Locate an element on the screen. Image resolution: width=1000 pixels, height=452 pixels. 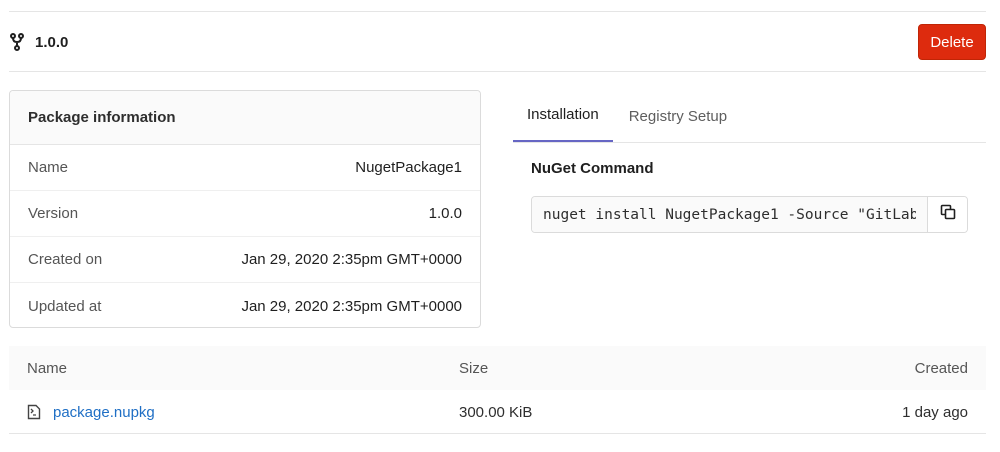
installation-tabs: Installation Registry Setup is located at coordinates (749, 116).